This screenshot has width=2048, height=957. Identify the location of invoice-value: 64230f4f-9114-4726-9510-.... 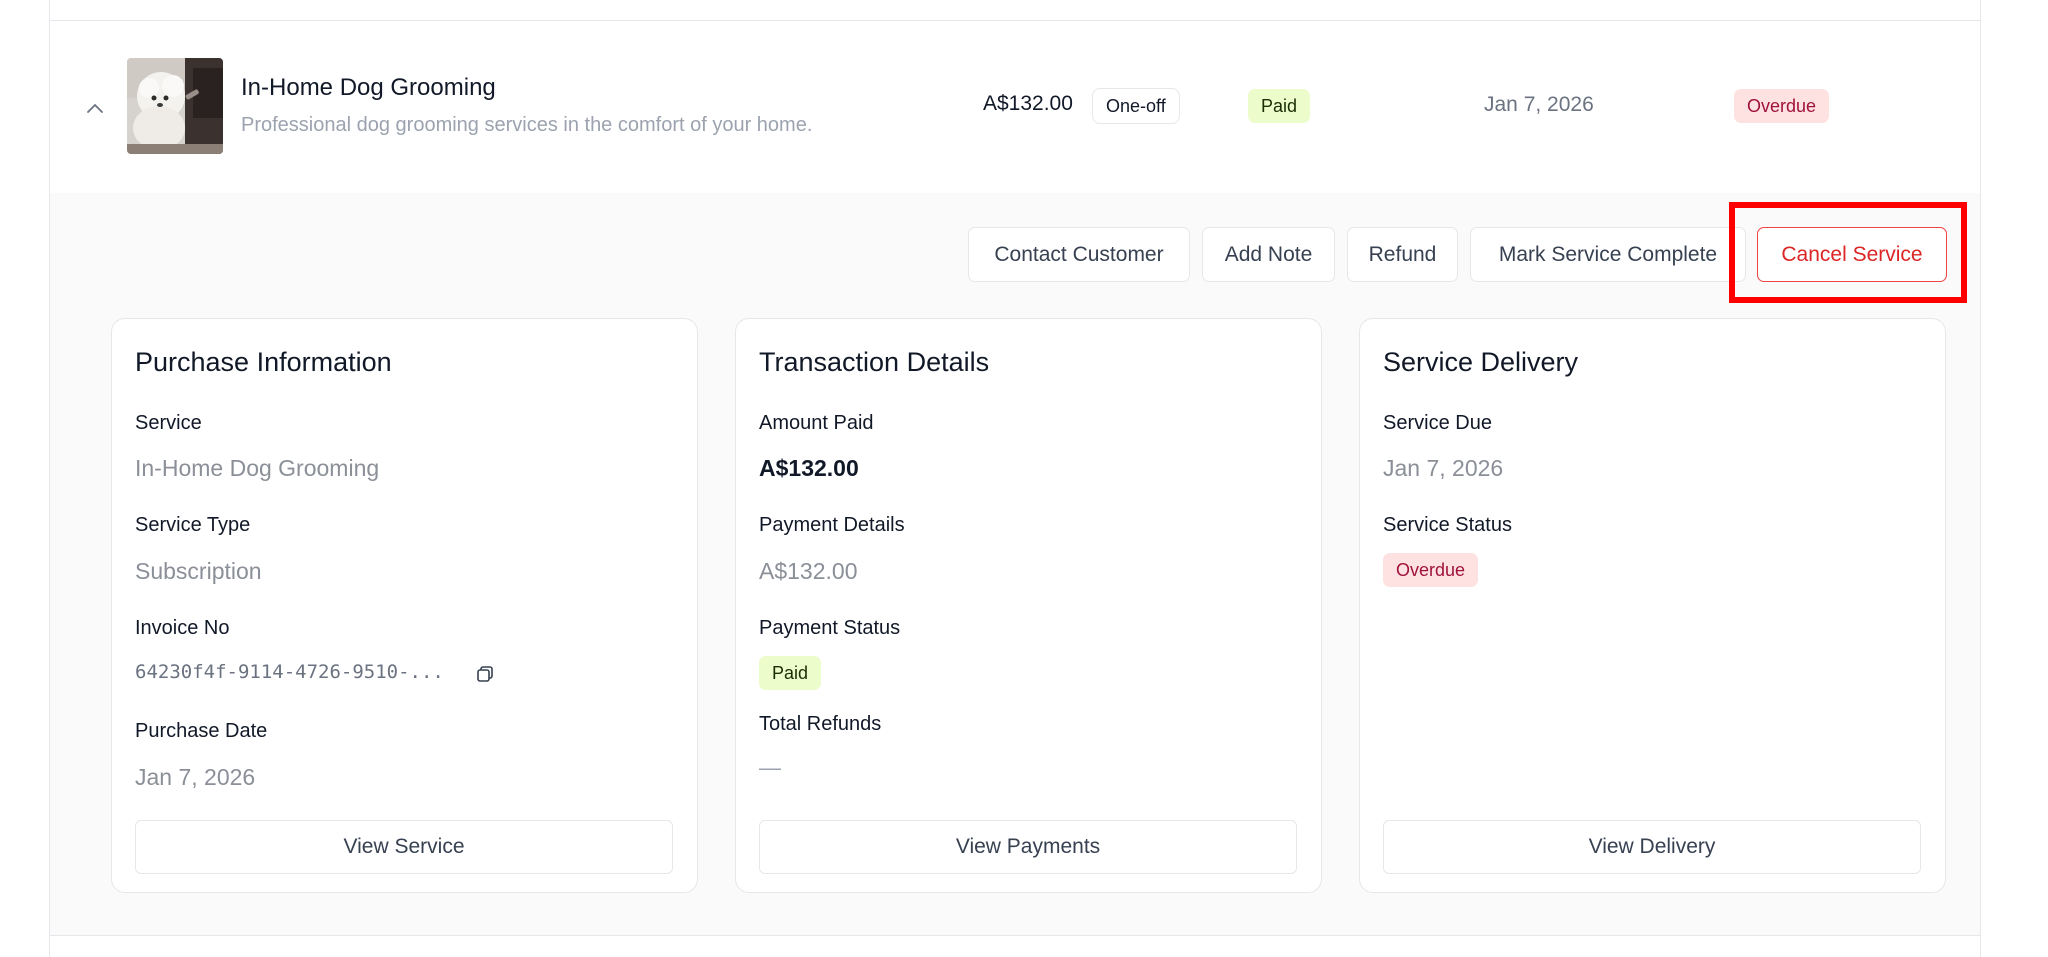
(289, 672).